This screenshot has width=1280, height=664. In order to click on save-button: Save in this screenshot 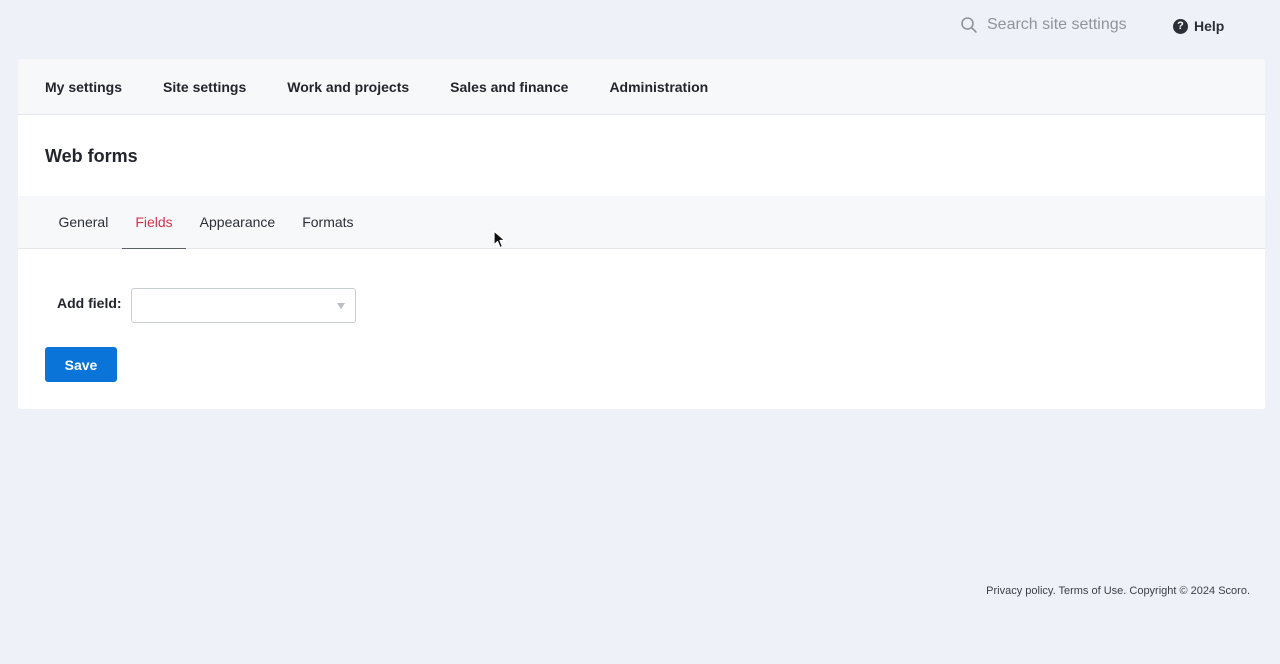, I will do `click(81, 364)`.